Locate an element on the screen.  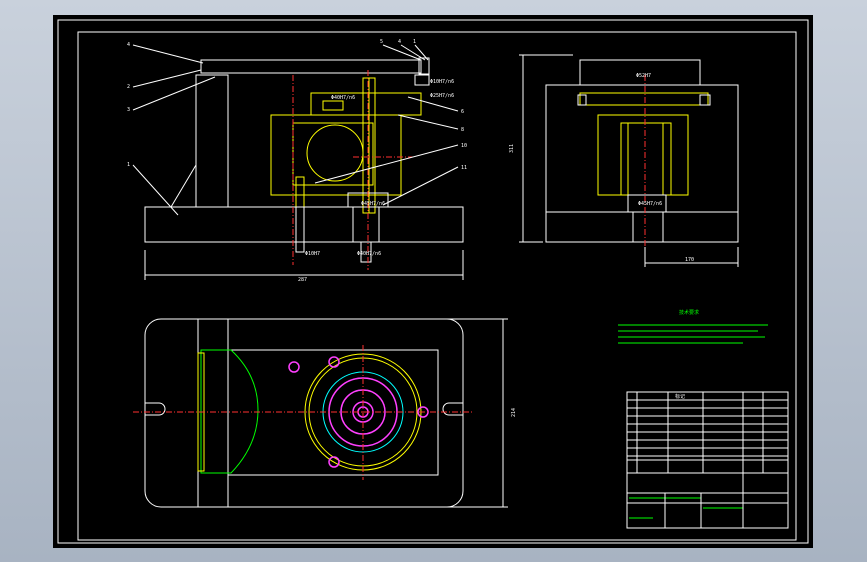
workpiece-cavity is located at coordinates (333, 154).